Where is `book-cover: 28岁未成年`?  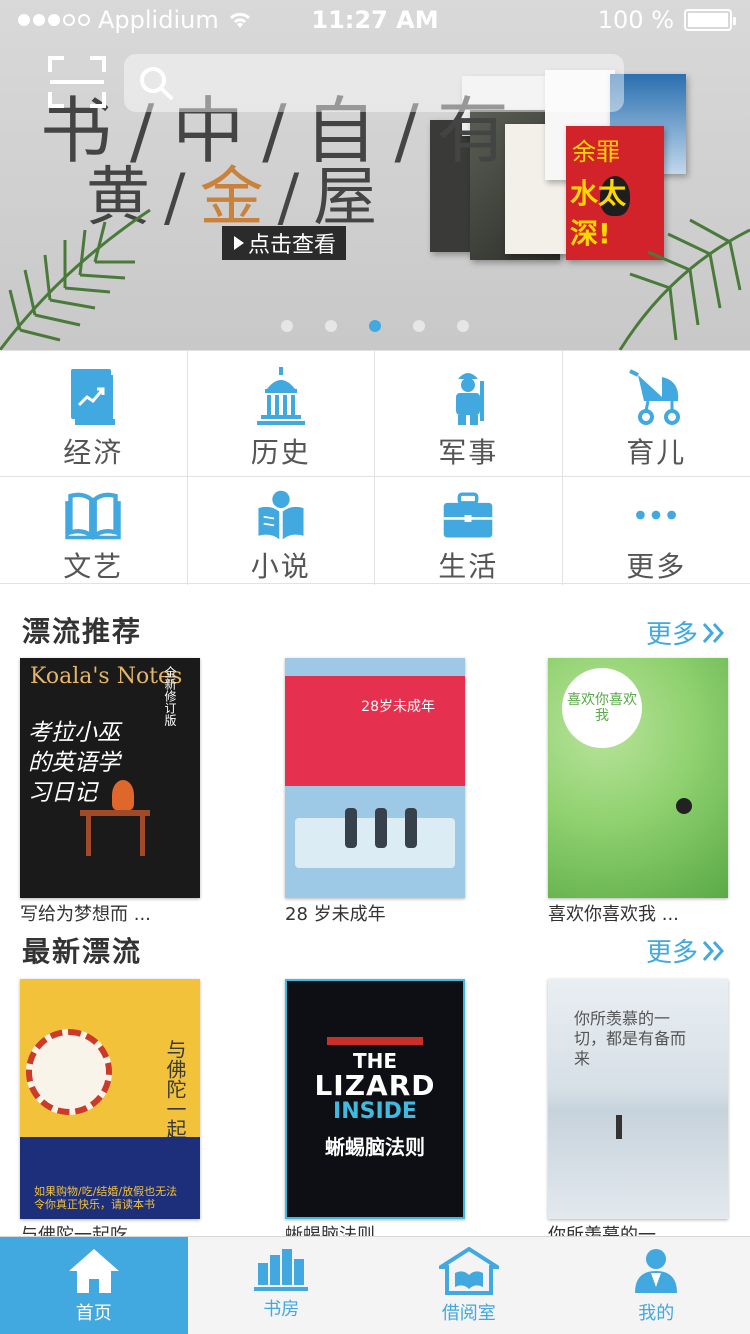
book-cover: 28岁未成年 is located at coordinates (375, 778).